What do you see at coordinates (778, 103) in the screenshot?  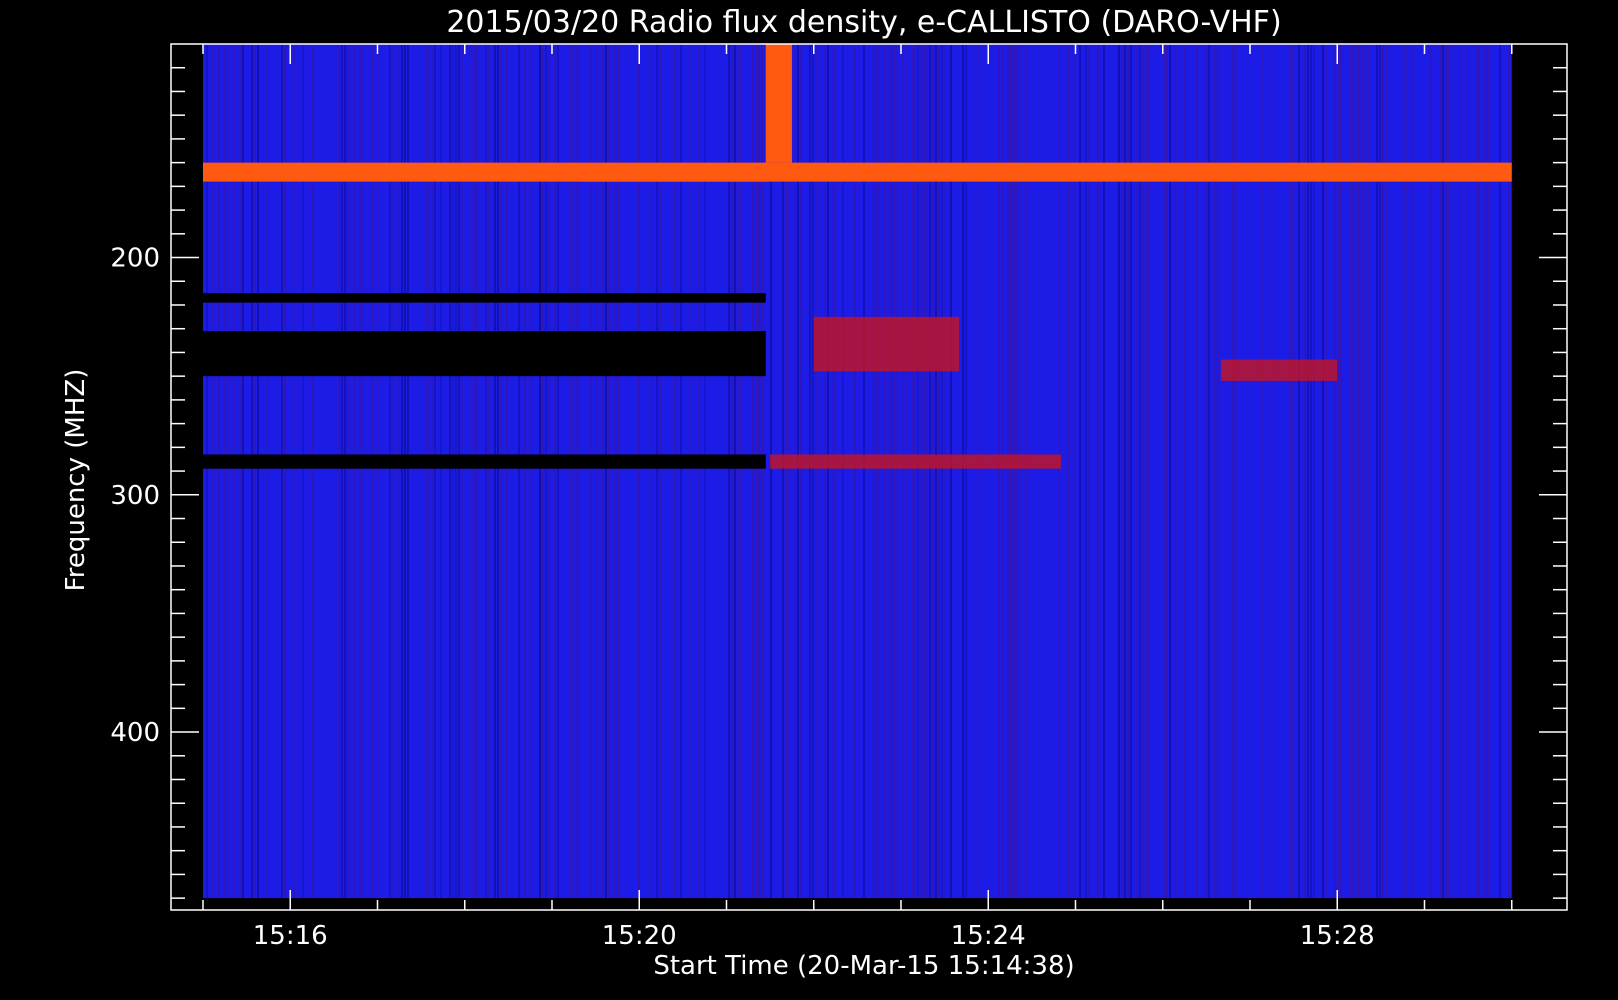 I see `feature-broadband-burst` at bounding box center [778, 103].